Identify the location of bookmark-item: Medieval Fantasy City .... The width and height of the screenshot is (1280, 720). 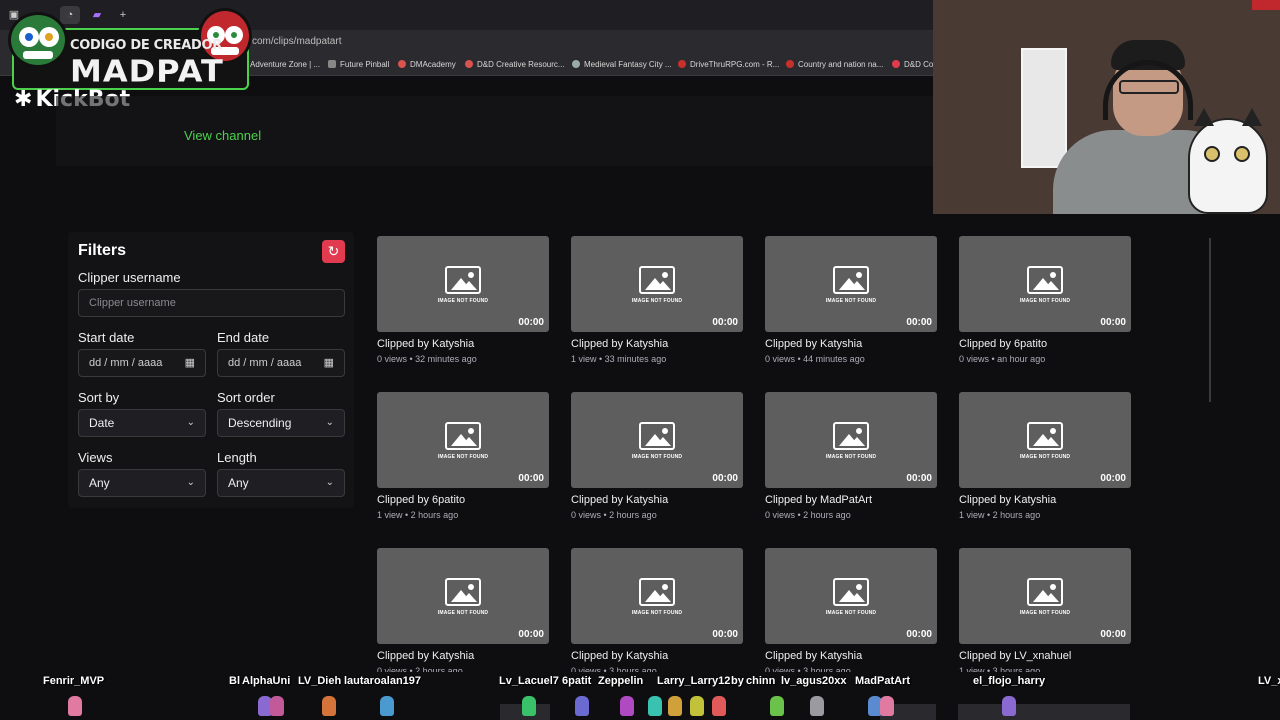
(622, 64).